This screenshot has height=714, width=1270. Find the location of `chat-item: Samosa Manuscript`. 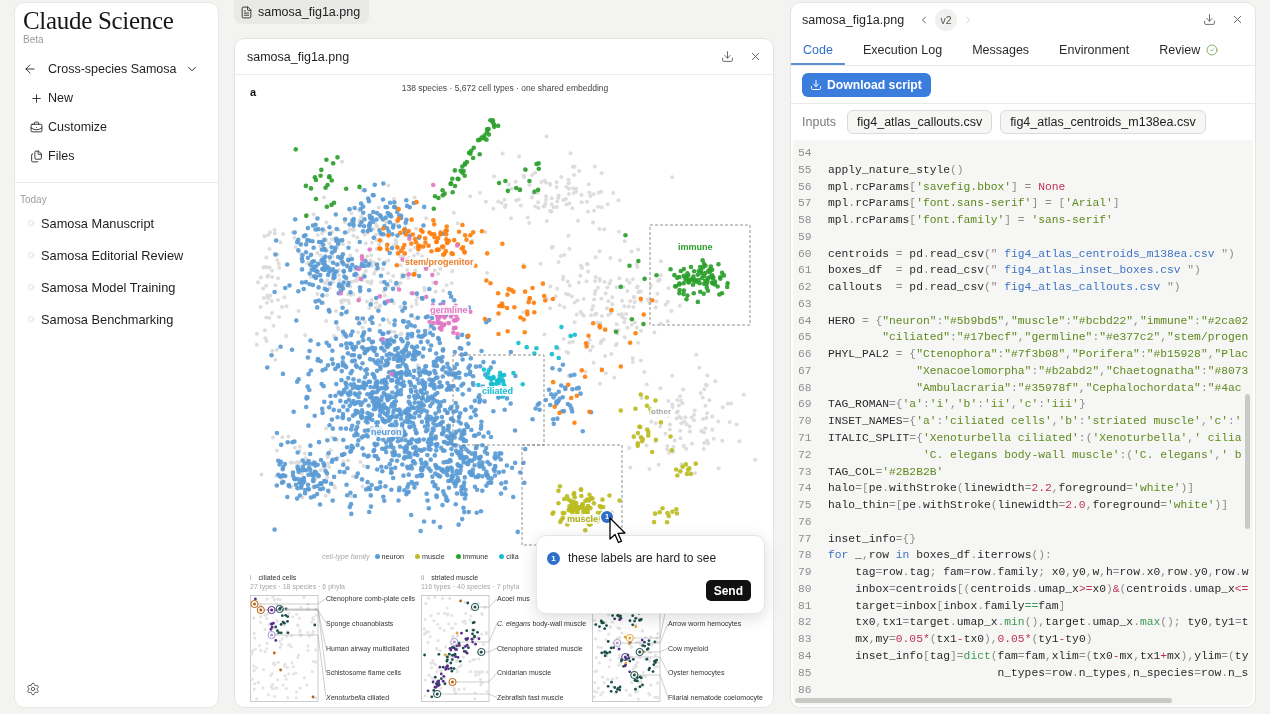

chat-item: Samosa Manuscript is located at coordinates (85, 223).